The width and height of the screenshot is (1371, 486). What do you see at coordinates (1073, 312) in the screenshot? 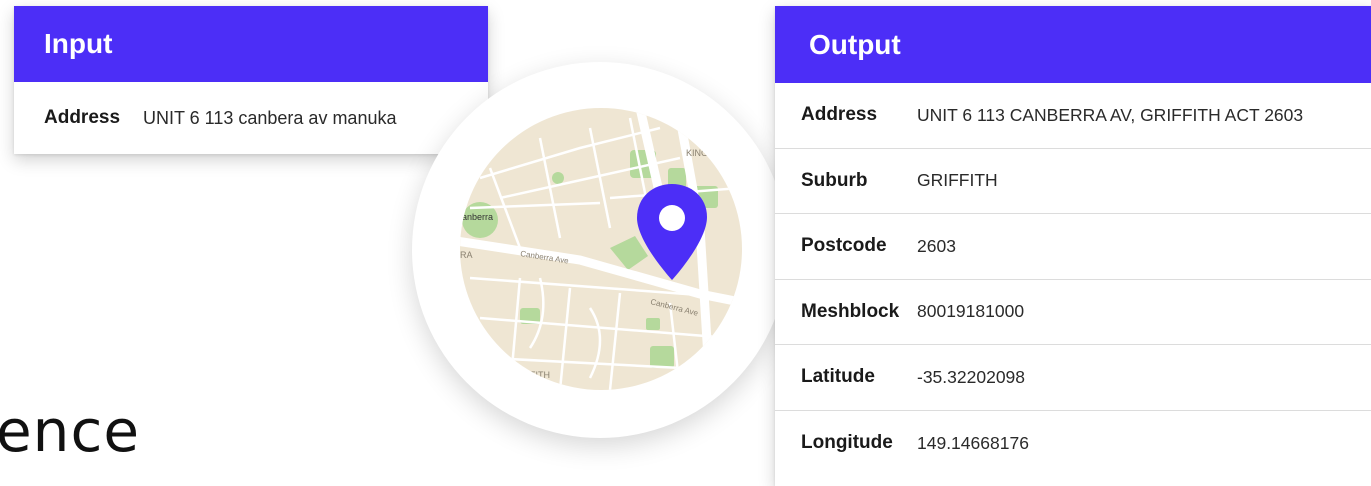
I see `output-row-meshblock: Meshblock 80019181000` at bounding box center [1073, 312].